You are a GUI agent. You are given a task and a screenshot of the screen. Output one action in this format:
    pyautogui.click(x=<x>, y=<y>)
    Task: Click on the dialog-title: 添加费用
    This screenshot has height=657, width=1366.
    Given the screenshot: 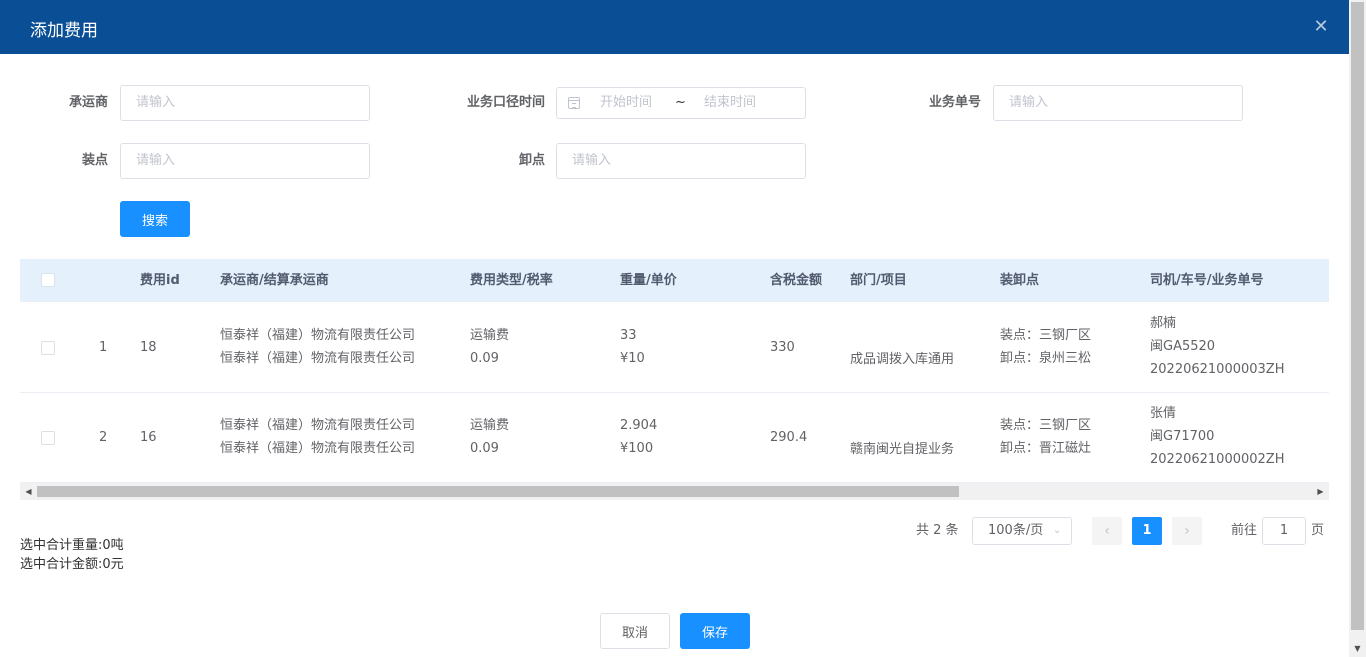 What is the action you would take?
    pyautogui.click(x=64, y=31)
    